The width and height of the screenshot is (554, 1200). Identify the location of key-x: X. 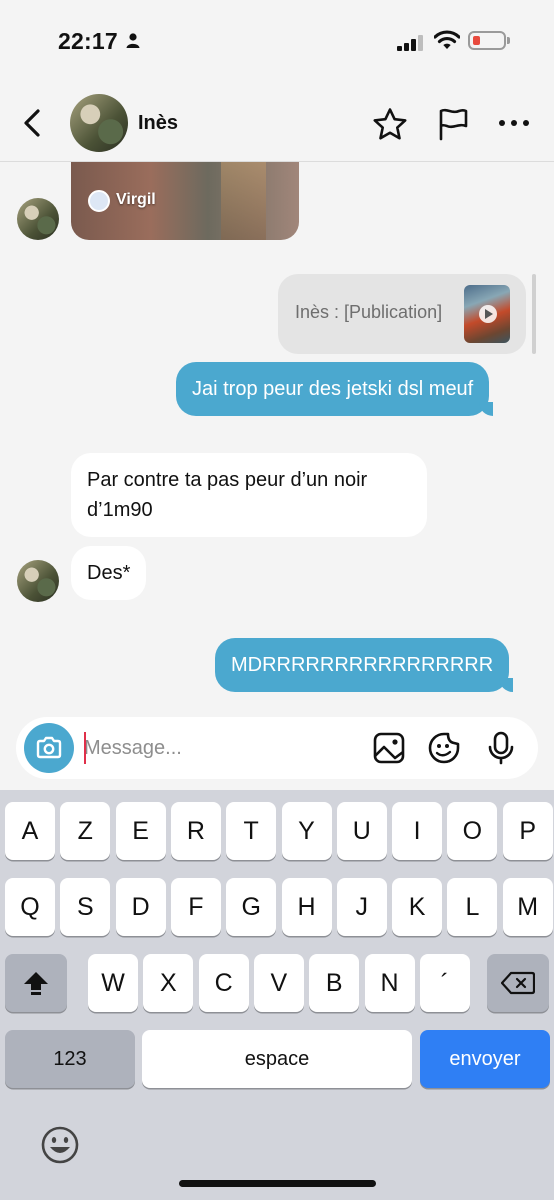
(168, 983).